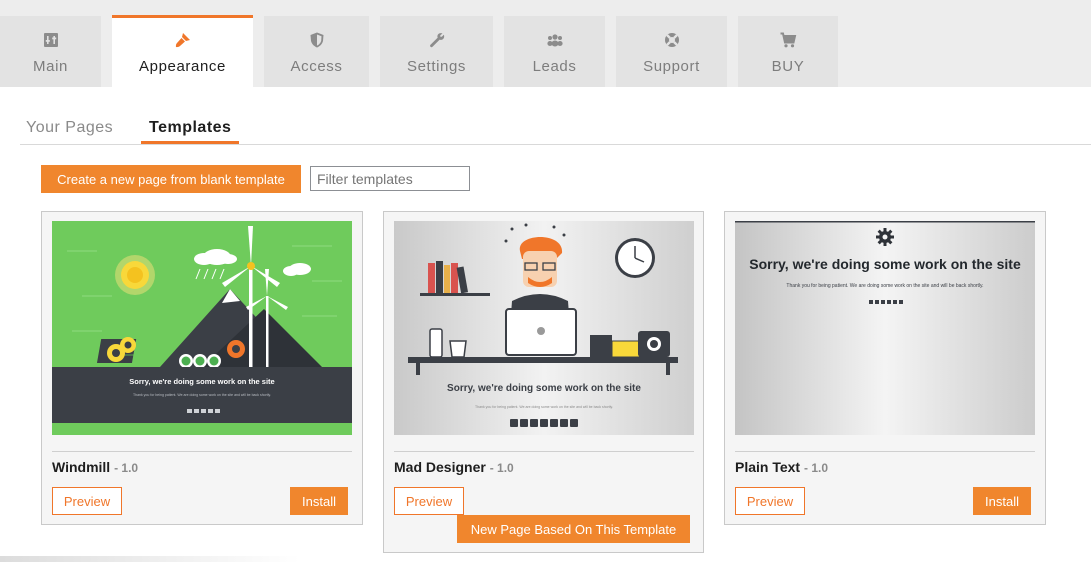  What do you see at coordinates (554, 40) in the screenshot?
I see `users-icon` at bounding box center [554, 40].